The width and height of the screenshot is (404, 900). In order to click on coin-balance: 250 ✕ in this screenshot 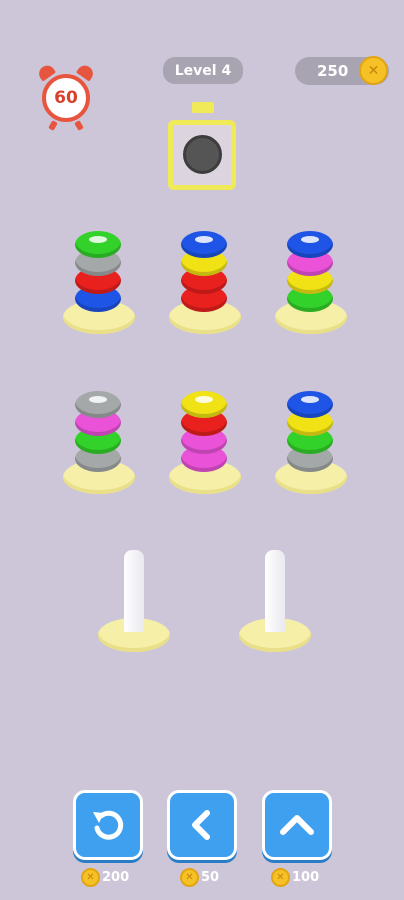, I will do `click(342, 70)`.